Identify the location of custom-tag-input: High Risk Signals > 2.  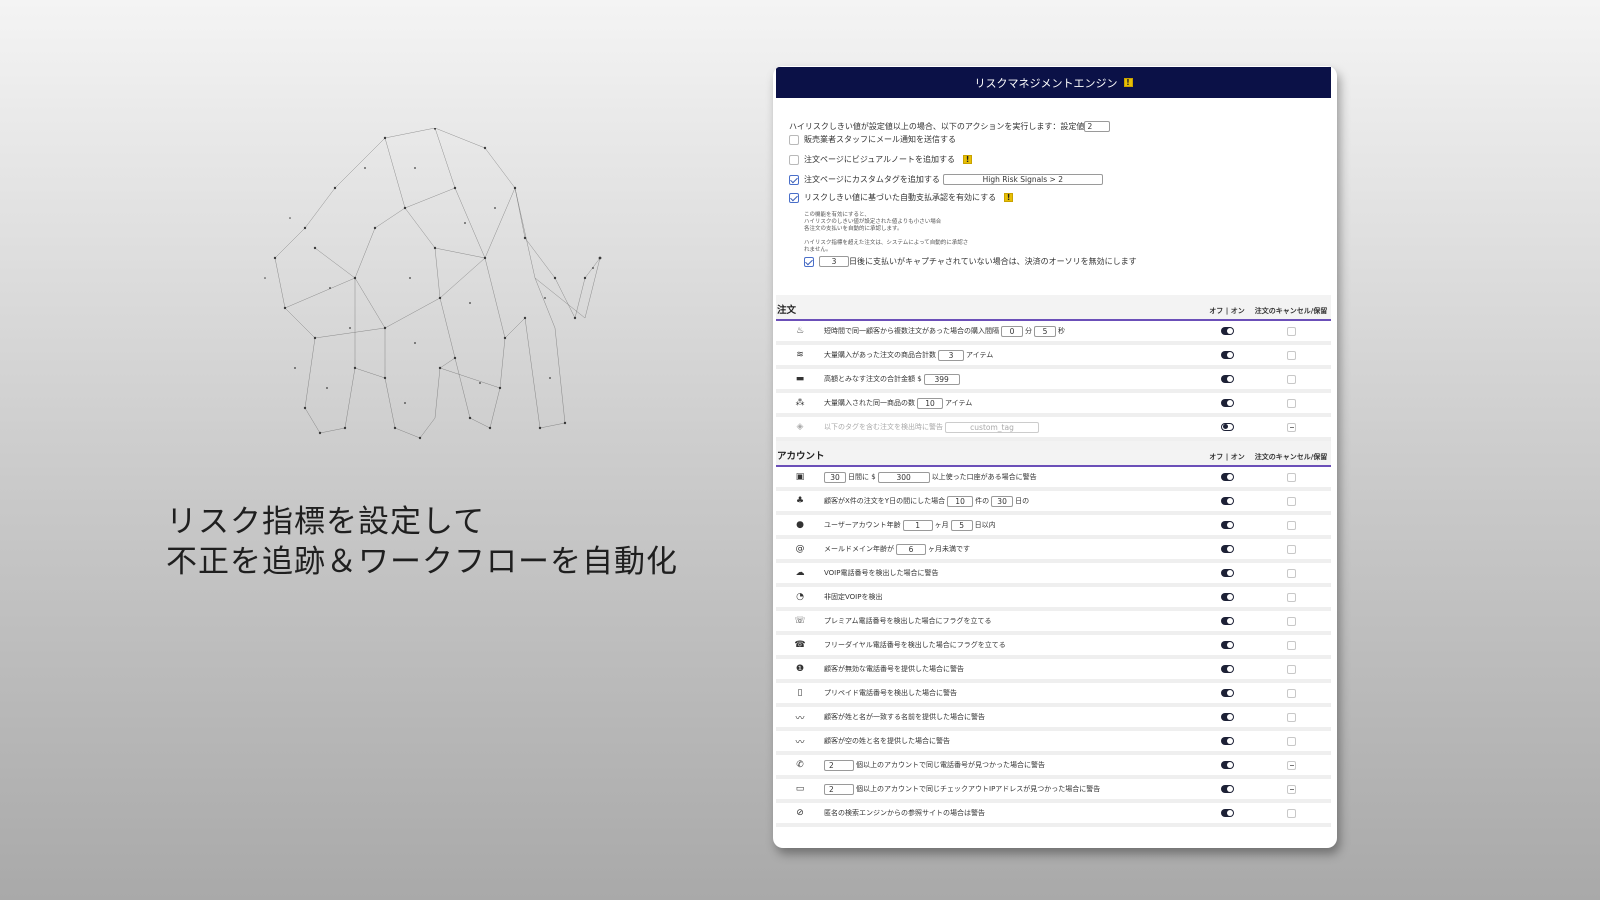
(1022, 179).